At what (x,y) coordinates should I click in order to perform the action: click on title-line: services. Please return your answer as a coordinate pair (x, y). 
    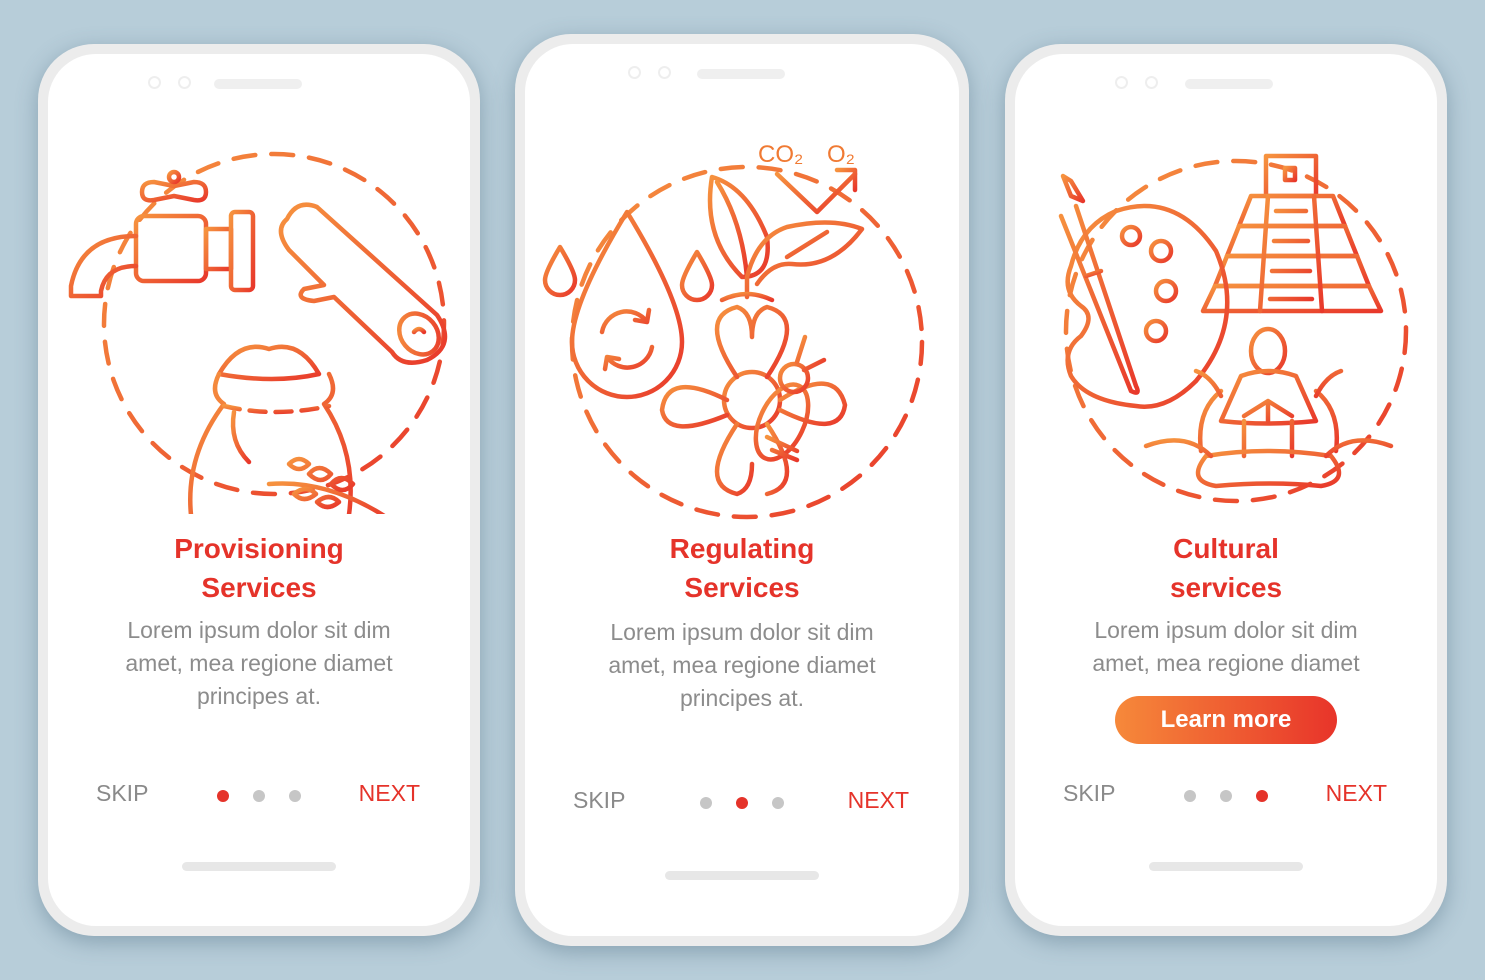
    Looking at the image, I should click on (1226, 587).